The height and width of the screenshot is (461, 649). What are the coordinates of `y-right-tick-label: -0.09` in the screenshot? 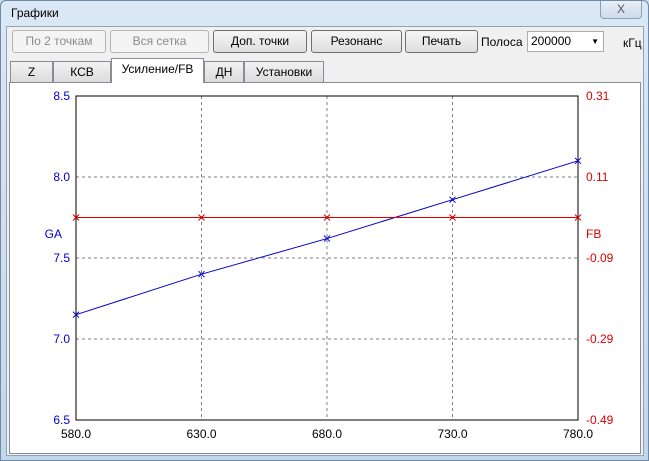 It's located at (600, 258).